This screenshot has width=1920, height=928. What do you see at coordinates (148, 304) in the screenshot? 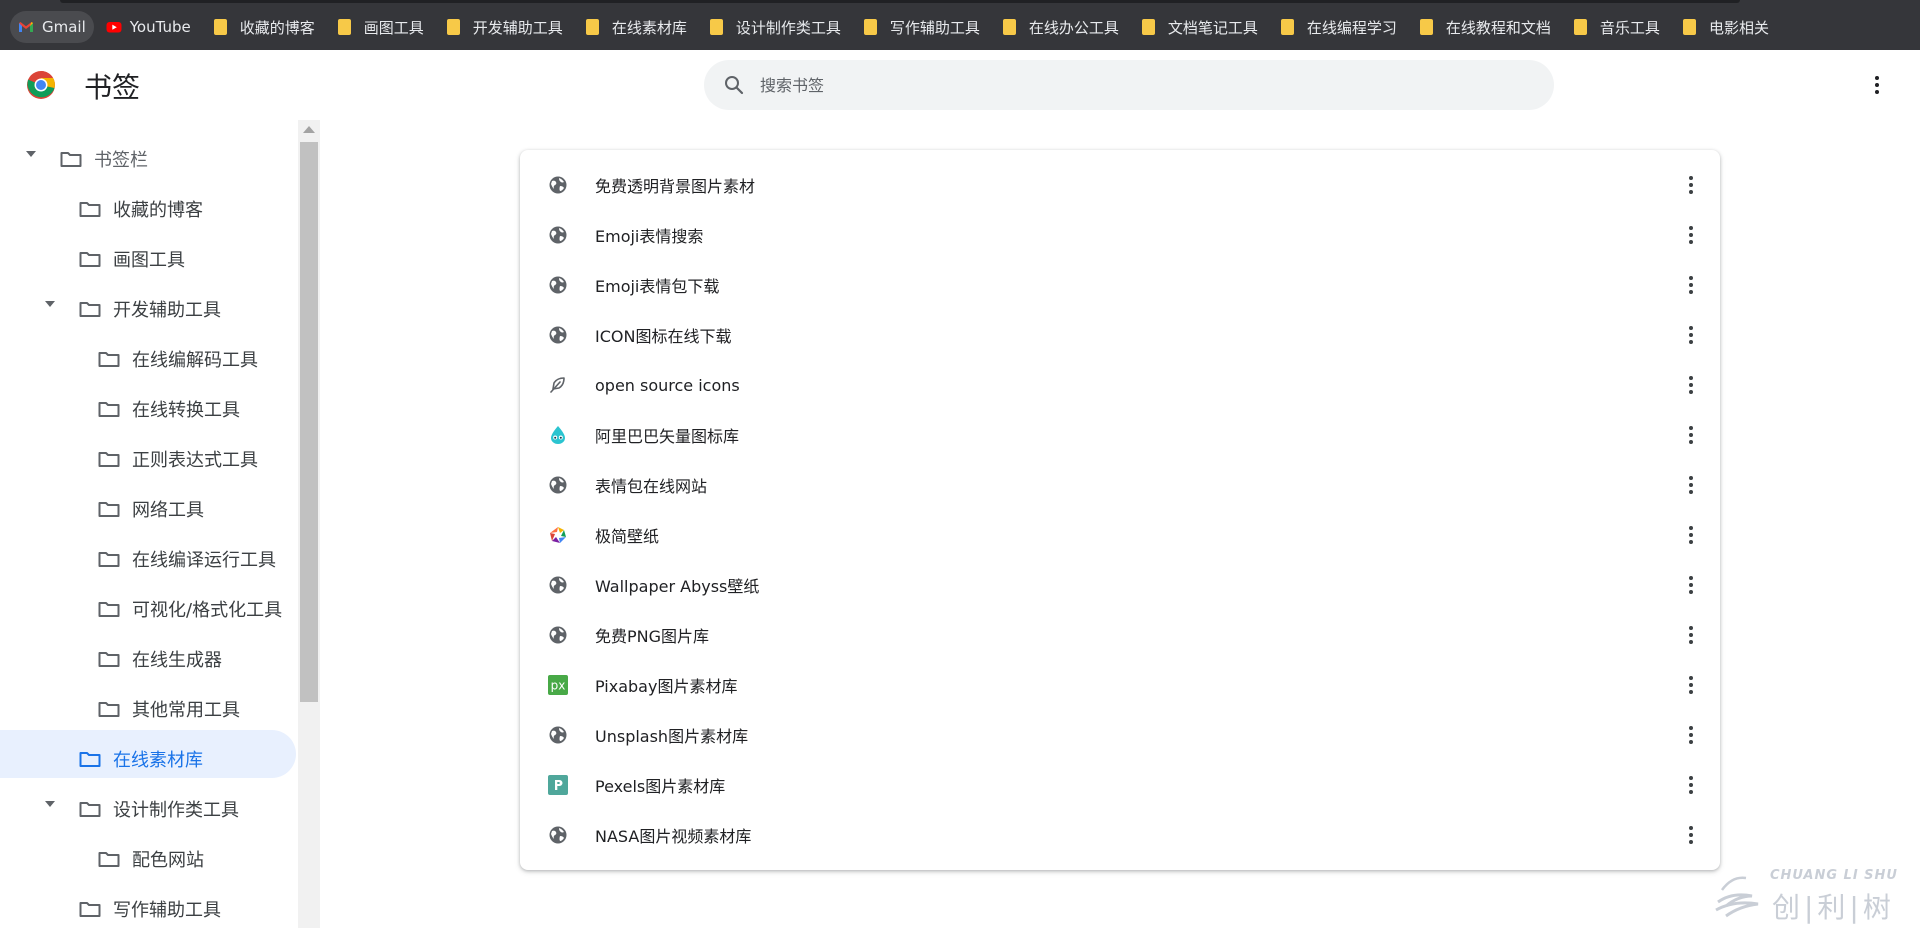
I see `tree-item-dev-tools: 开发辅助工具` at bounding box center [148, 304].